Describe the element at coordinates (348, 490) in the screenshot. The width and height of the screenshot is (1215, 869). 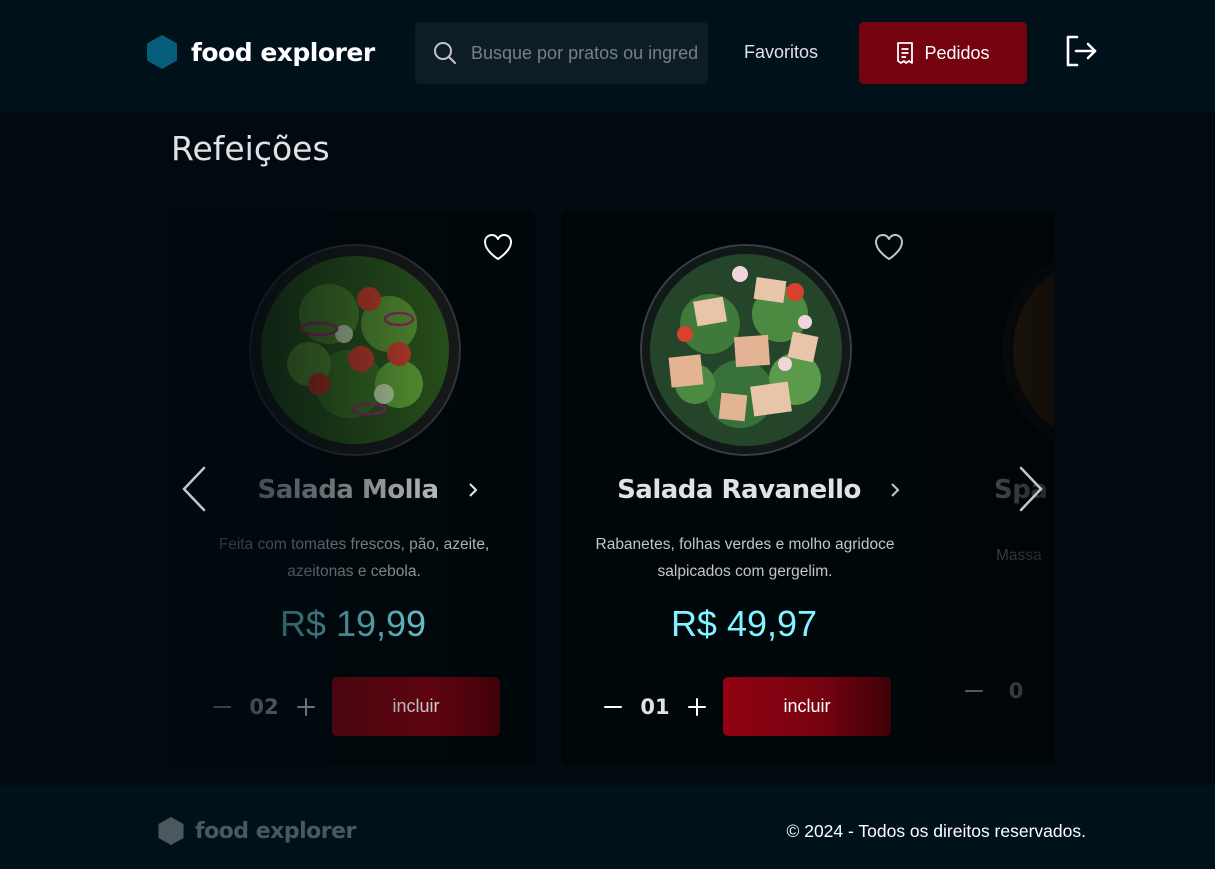
I see `dish-name: Salada Molla` at that location.